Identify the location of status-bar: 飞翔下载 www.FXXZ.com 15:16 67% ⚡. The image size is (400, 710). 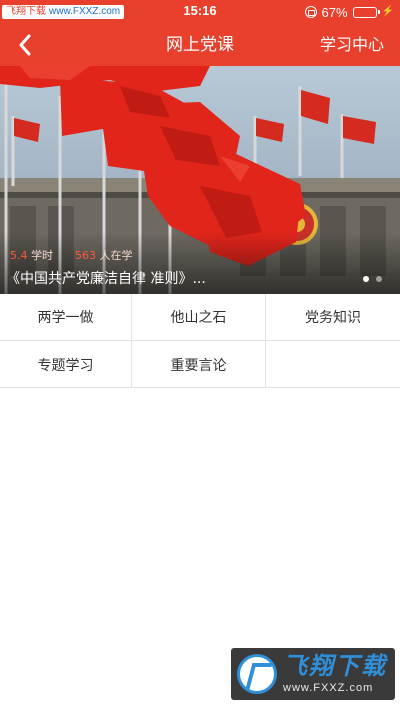
(200, 12).